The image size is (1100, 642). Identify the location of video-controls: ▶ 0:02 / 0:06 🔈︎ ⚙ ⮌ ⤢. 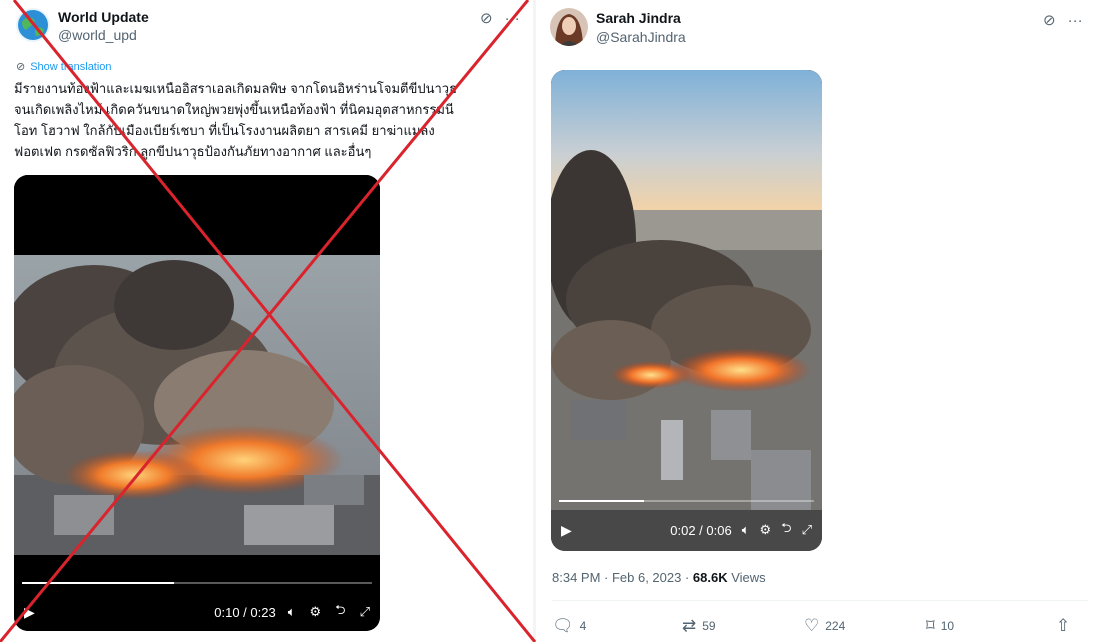
(686, 530).